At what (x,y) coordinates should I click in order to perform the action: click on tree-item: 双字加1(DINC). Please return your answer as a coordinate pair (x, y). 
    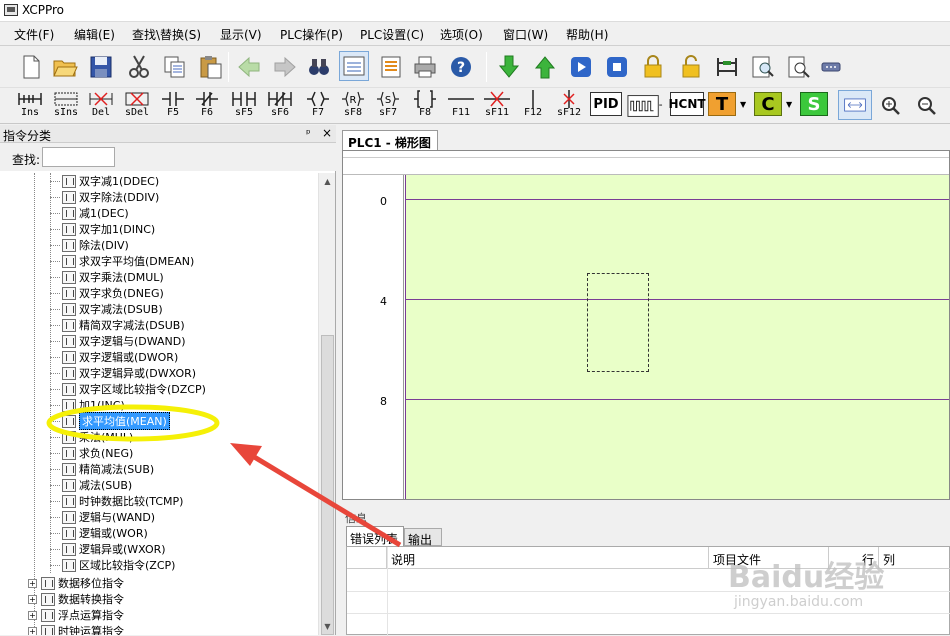
    Looking at the image, I should click on (102, 229).